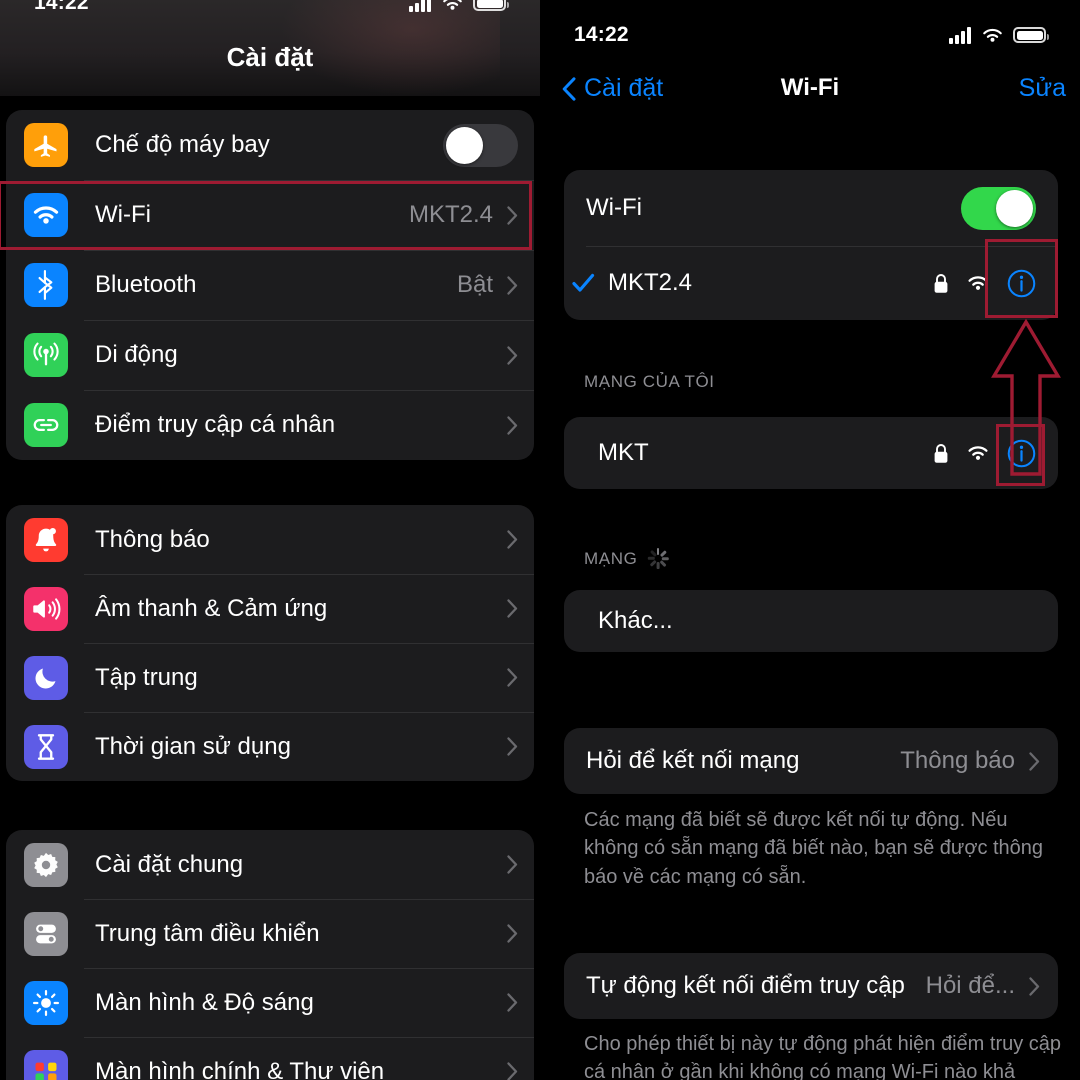 This screenshot has height=1080, width=1080. I want to click on bell-icon, so click(46, 539).